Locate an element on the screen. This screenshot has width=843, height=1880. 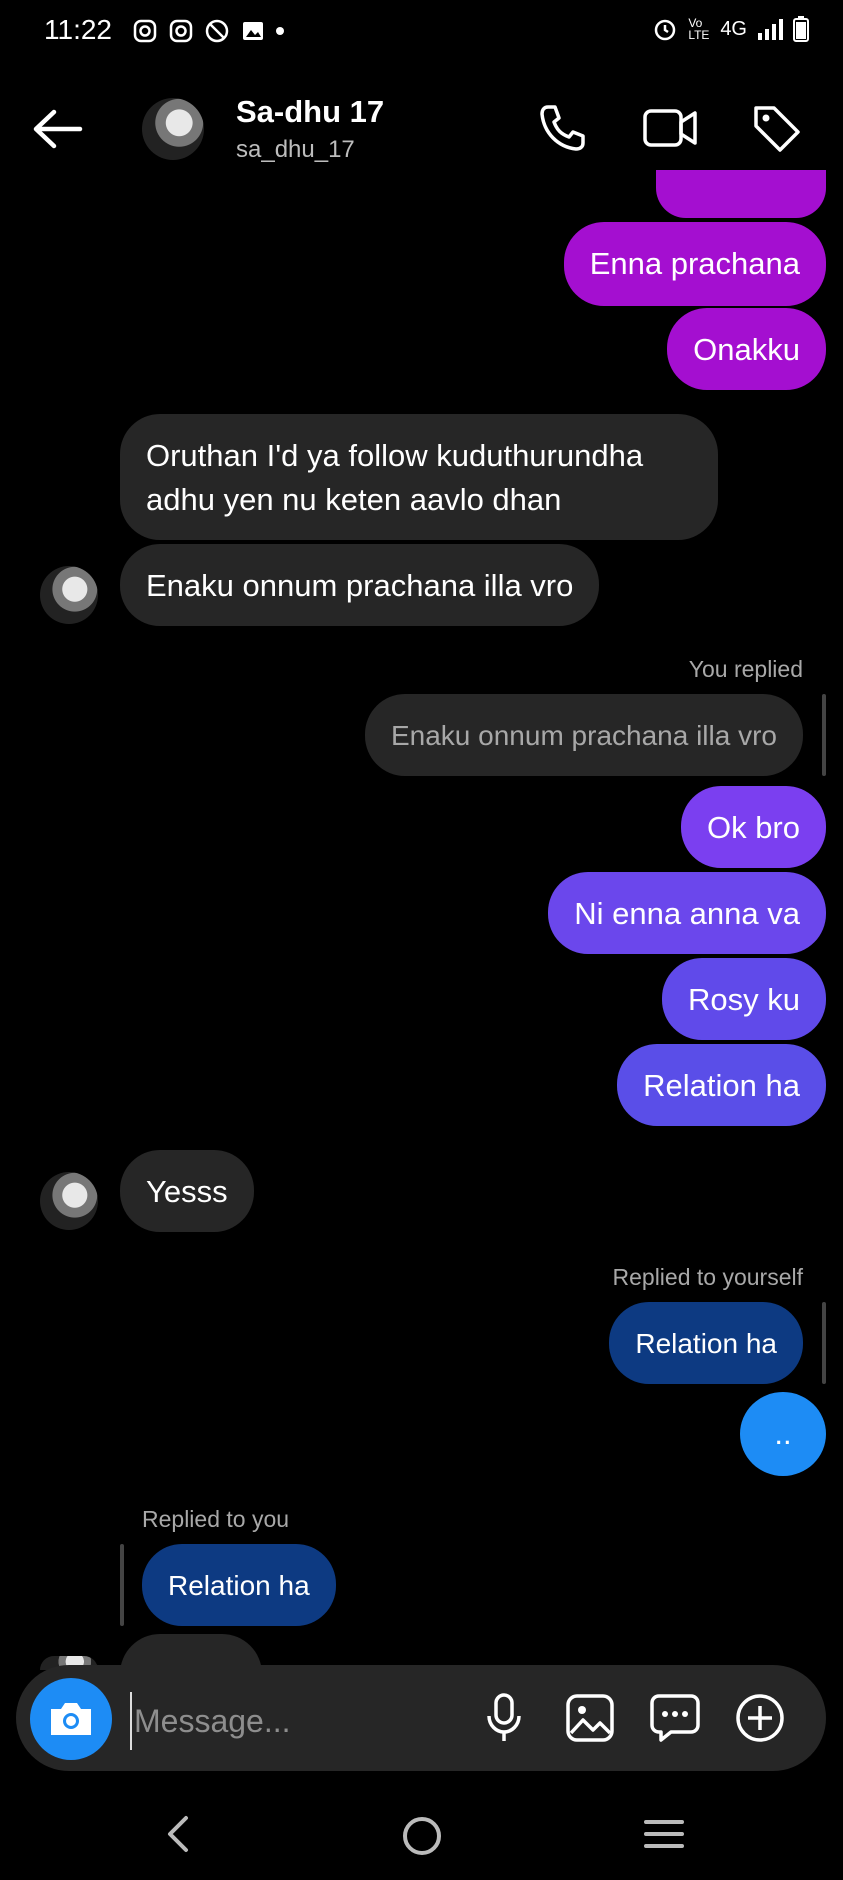
reply-label: Replied to yourself is located at coordinates (708, 1277).